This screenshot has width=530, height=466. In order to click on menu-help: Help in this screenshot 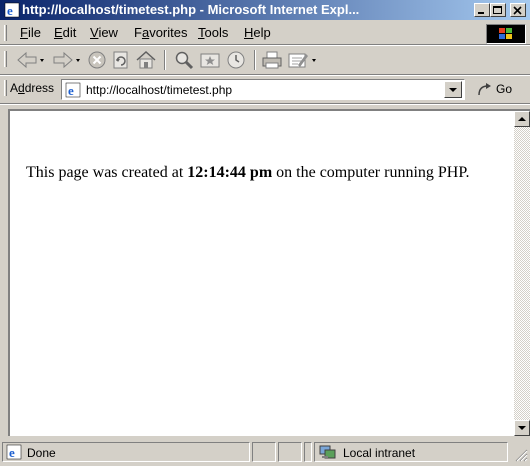, I will do `click(257, 33)`.